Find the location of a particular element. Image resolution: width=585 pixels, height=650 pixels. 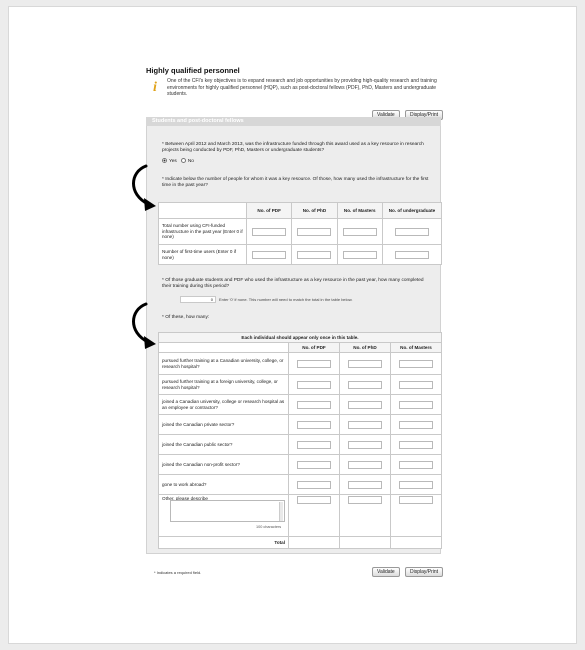

panel-title: Students and post-doctoral fellows is located at coordinates (293, 121).